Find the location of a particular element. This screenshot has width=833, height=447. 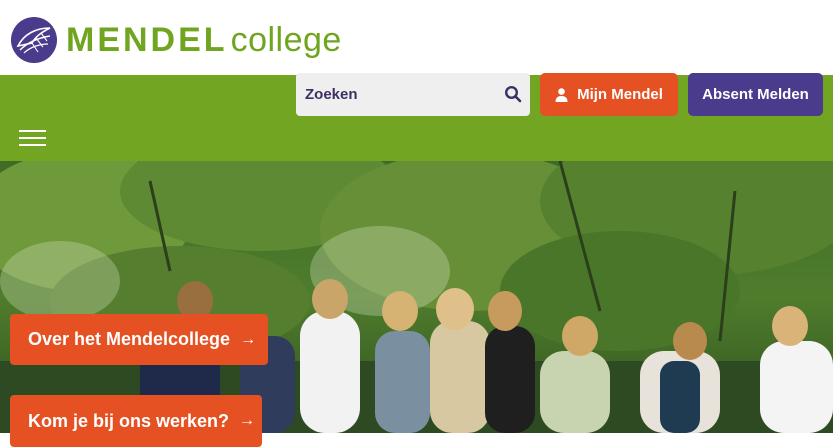

absent-melden-label: Absent Melden is located at coordinates (755, 94).